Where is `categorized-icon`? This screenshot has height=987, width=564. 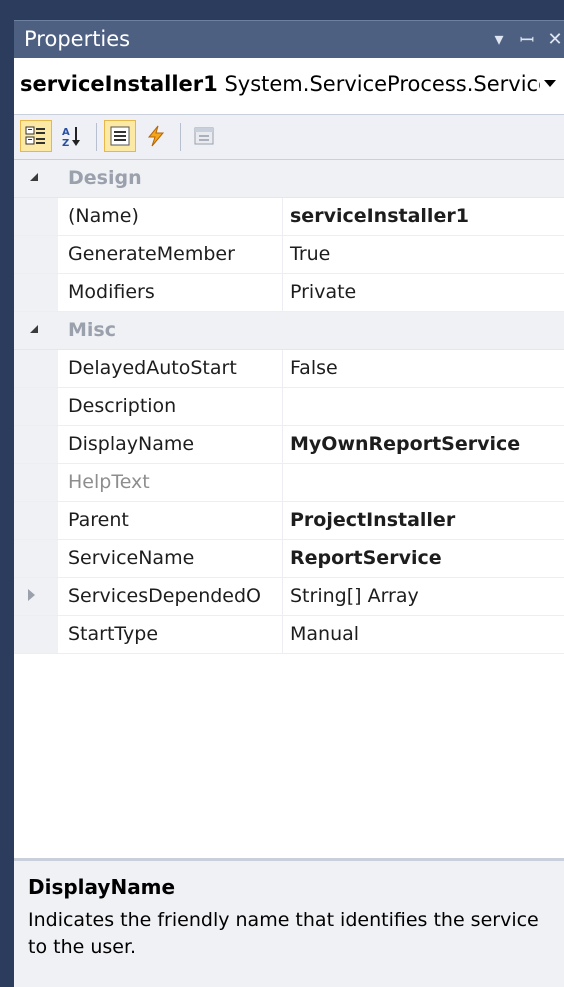 categorized-icon is located at coordinates (35, 135).